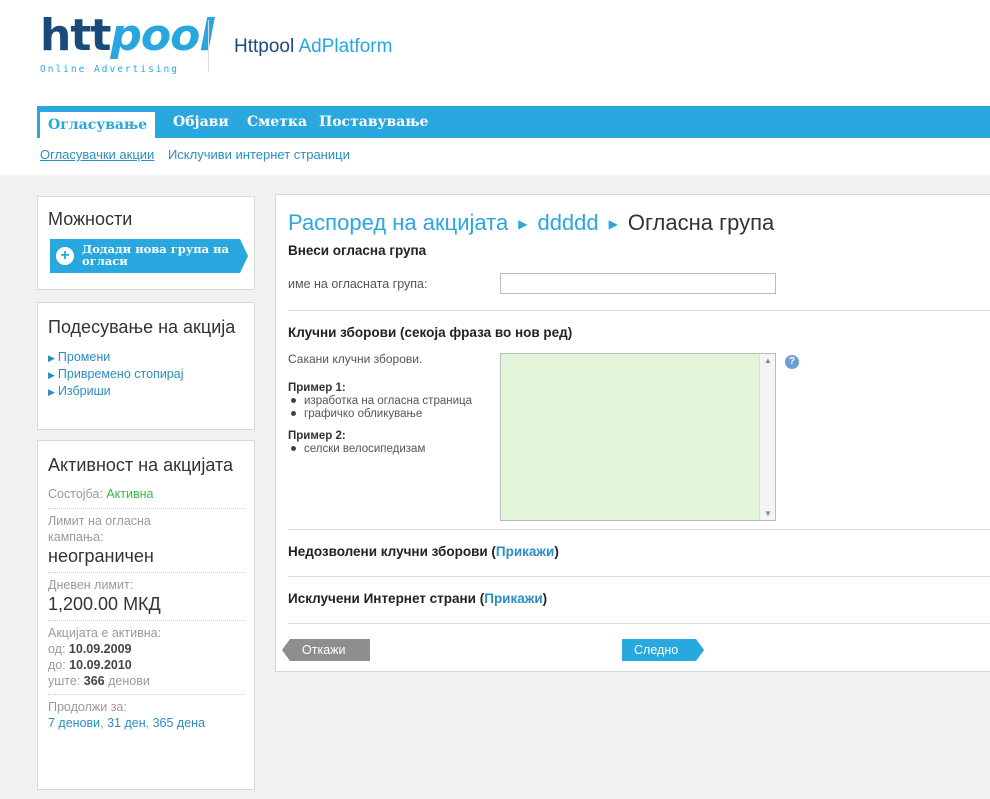  What do you see at coordinates (208, 46) in the screenshot?
I see `logo-divider` at bounding box center [208, 46].